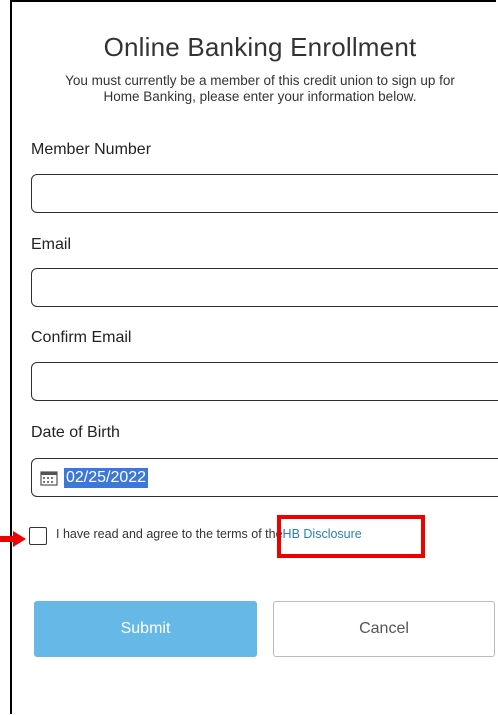 The width and height of the screenshot is (498, 715). I want to click on member-number-input, so click(264, 193).